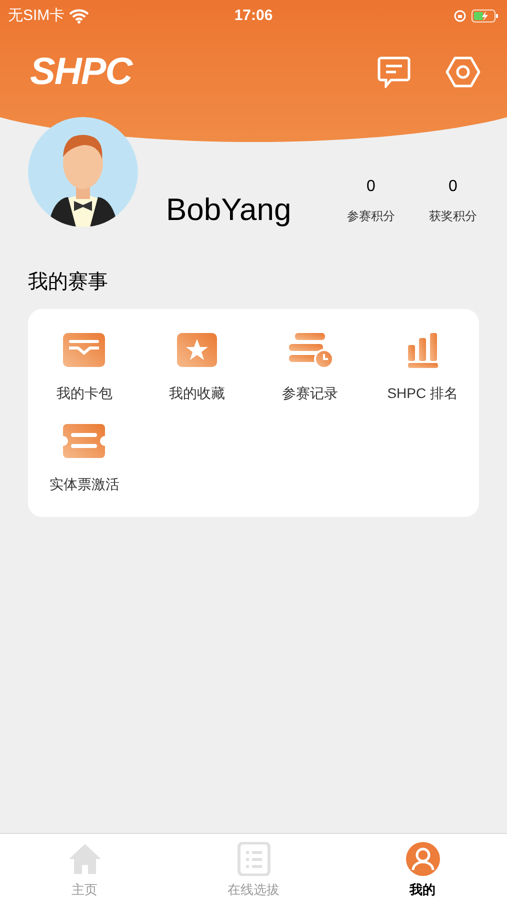 The width and height of the screenshot is (507, 900). I want to click on stat-label: 获奖积分, so click(453, 216).